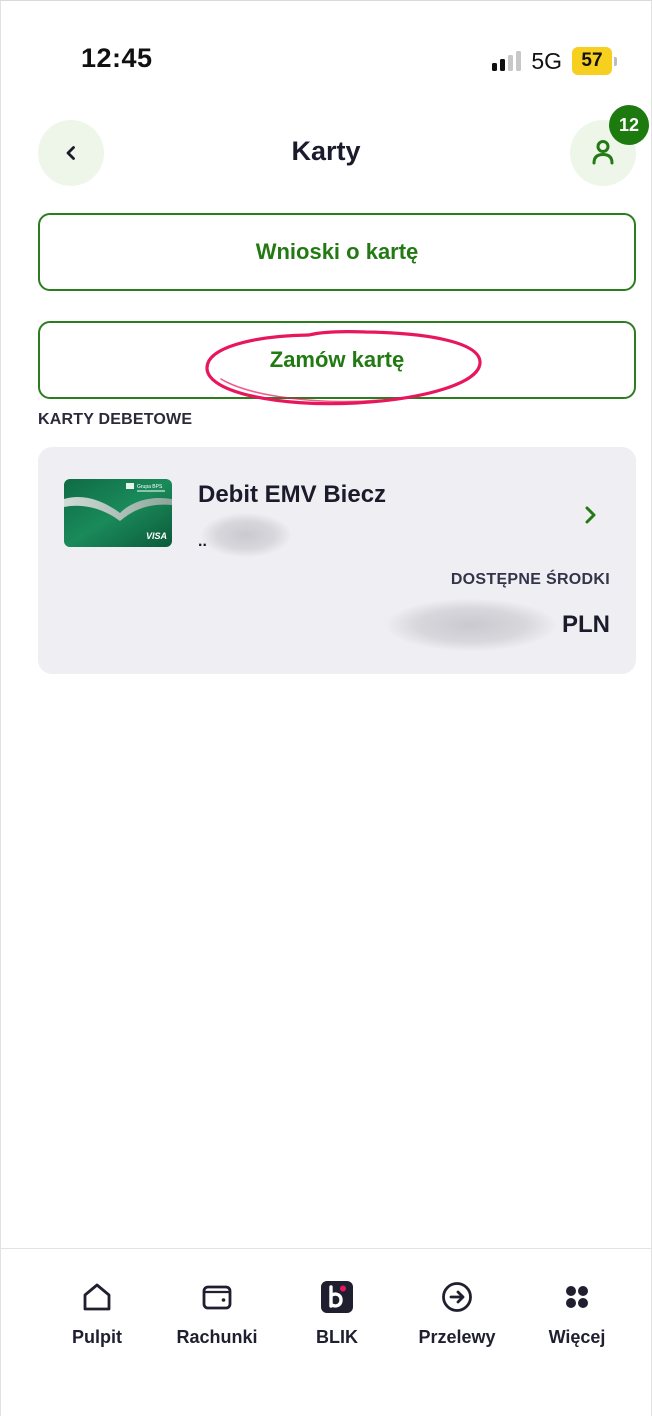 The height and width of the screenshot is (1416, 652). I want to click on bottom-navigation: Pulpit Rachunki BLIK Przelewy Więcej, so click(326, 1332).